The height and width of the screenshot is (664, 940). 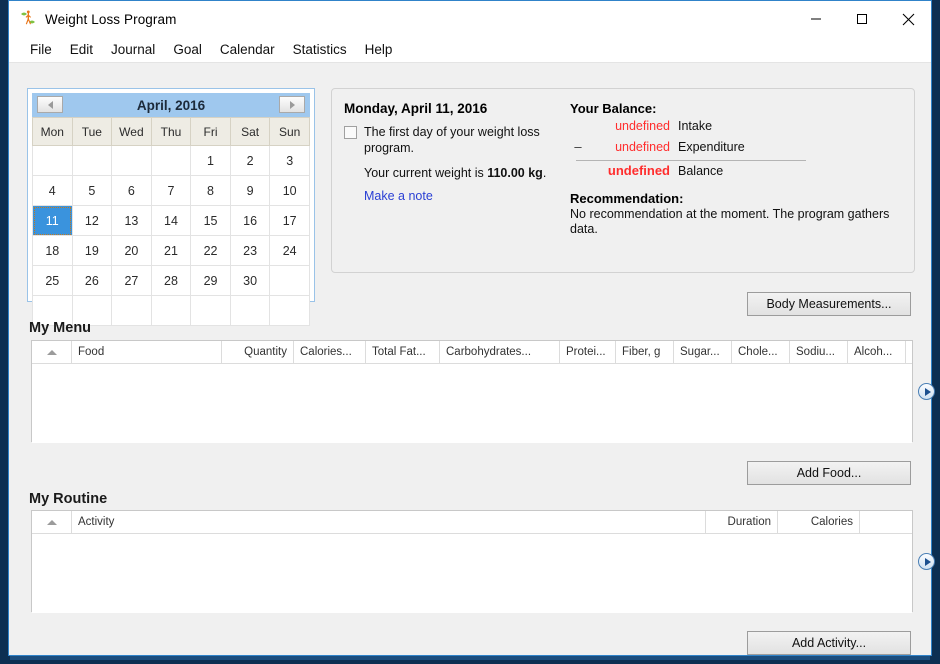 I want to click on calendar-day-cell: 22, so click(x=210, y=250).